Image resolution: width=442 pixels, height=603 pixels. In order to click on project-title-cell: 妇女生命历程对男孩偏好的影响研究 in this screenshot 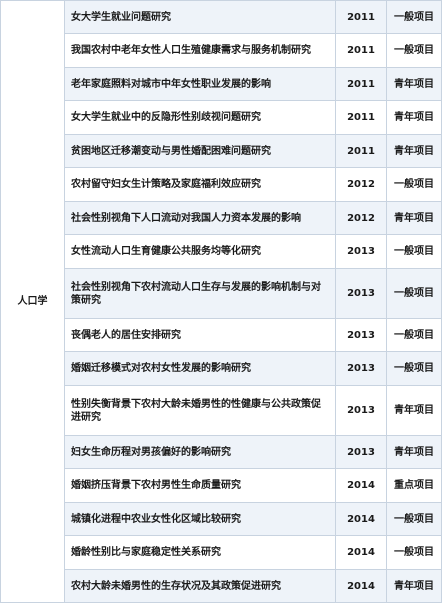, I will do `click(200, 452)`.